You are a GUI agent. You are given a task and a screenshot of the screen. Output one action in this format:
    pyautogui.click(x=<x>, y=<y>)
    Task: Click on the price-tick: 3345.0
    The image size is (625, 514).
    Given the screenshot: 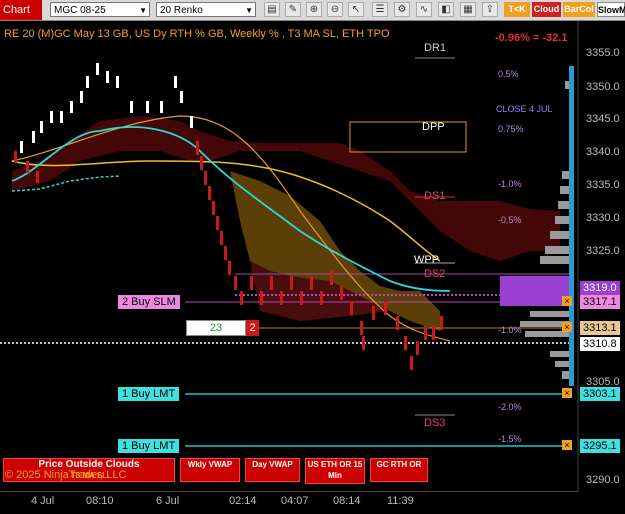 What is the action you would take?
    pyautogui.click(x=603, y=119)
    